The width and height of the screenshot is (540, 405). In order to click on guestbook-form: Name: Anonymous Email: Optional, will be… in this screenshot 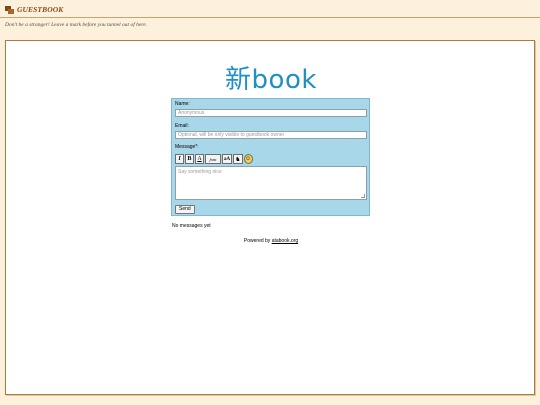, I will do `click(270, 157)`.